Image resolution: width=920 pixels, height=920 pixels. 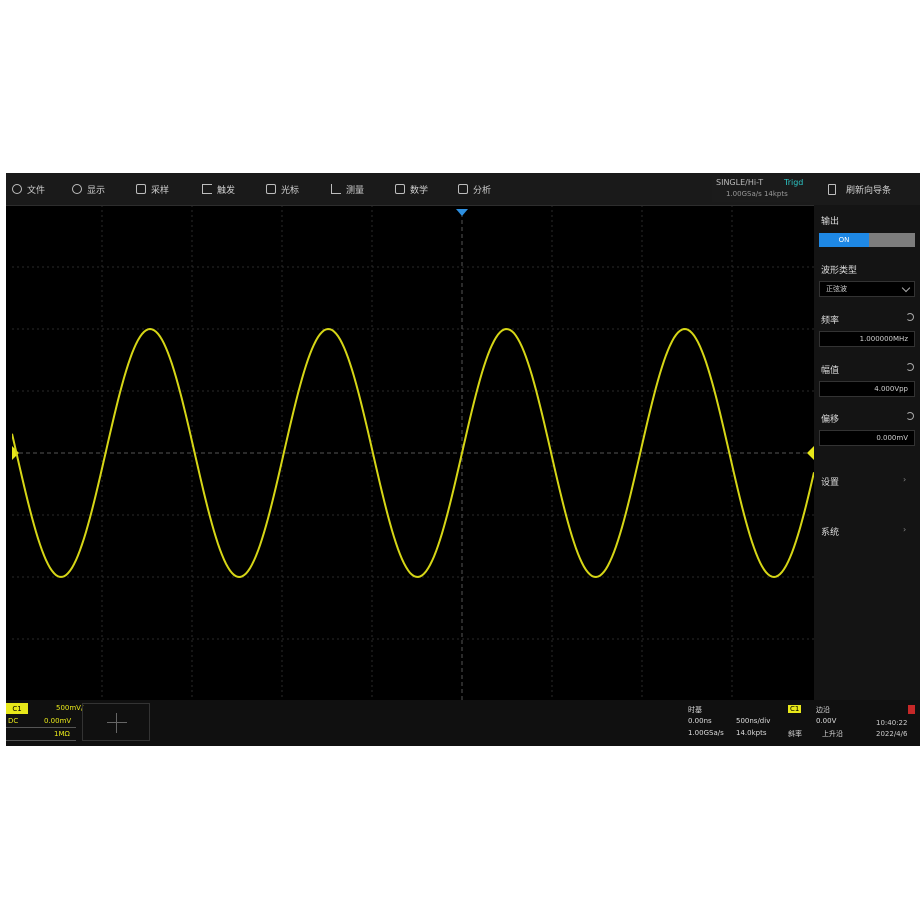 I want to click on menu-measure: 测量, so click(x=347, y=189).